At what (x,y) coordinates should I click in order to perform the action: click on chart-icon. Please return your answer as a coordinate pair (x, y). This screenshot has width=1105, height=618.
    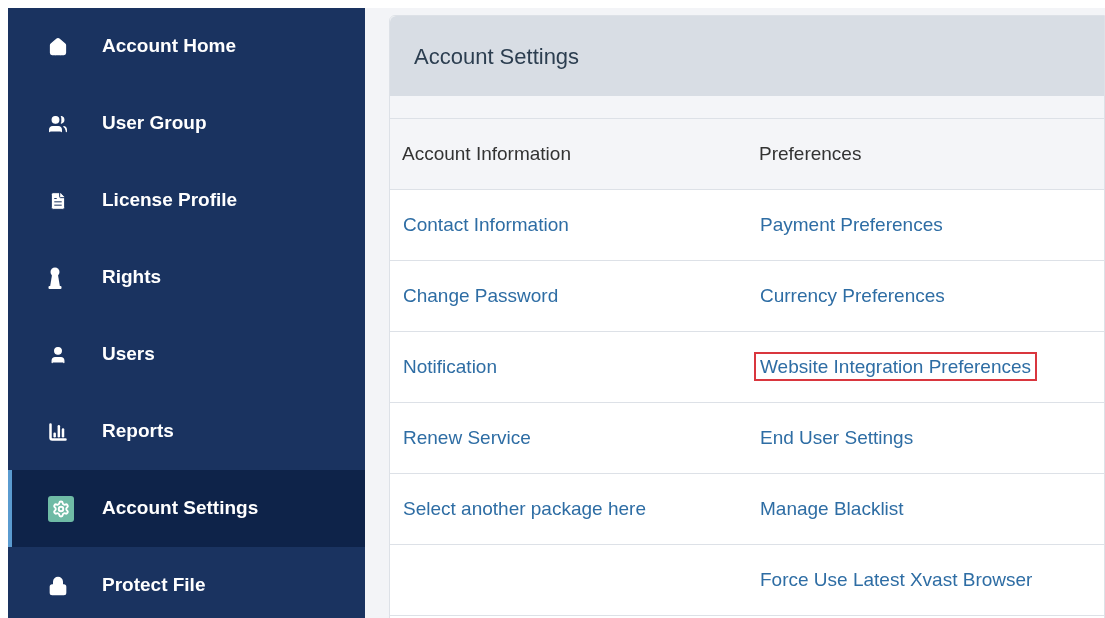
    Looking at the image, I should click on (58, 431).